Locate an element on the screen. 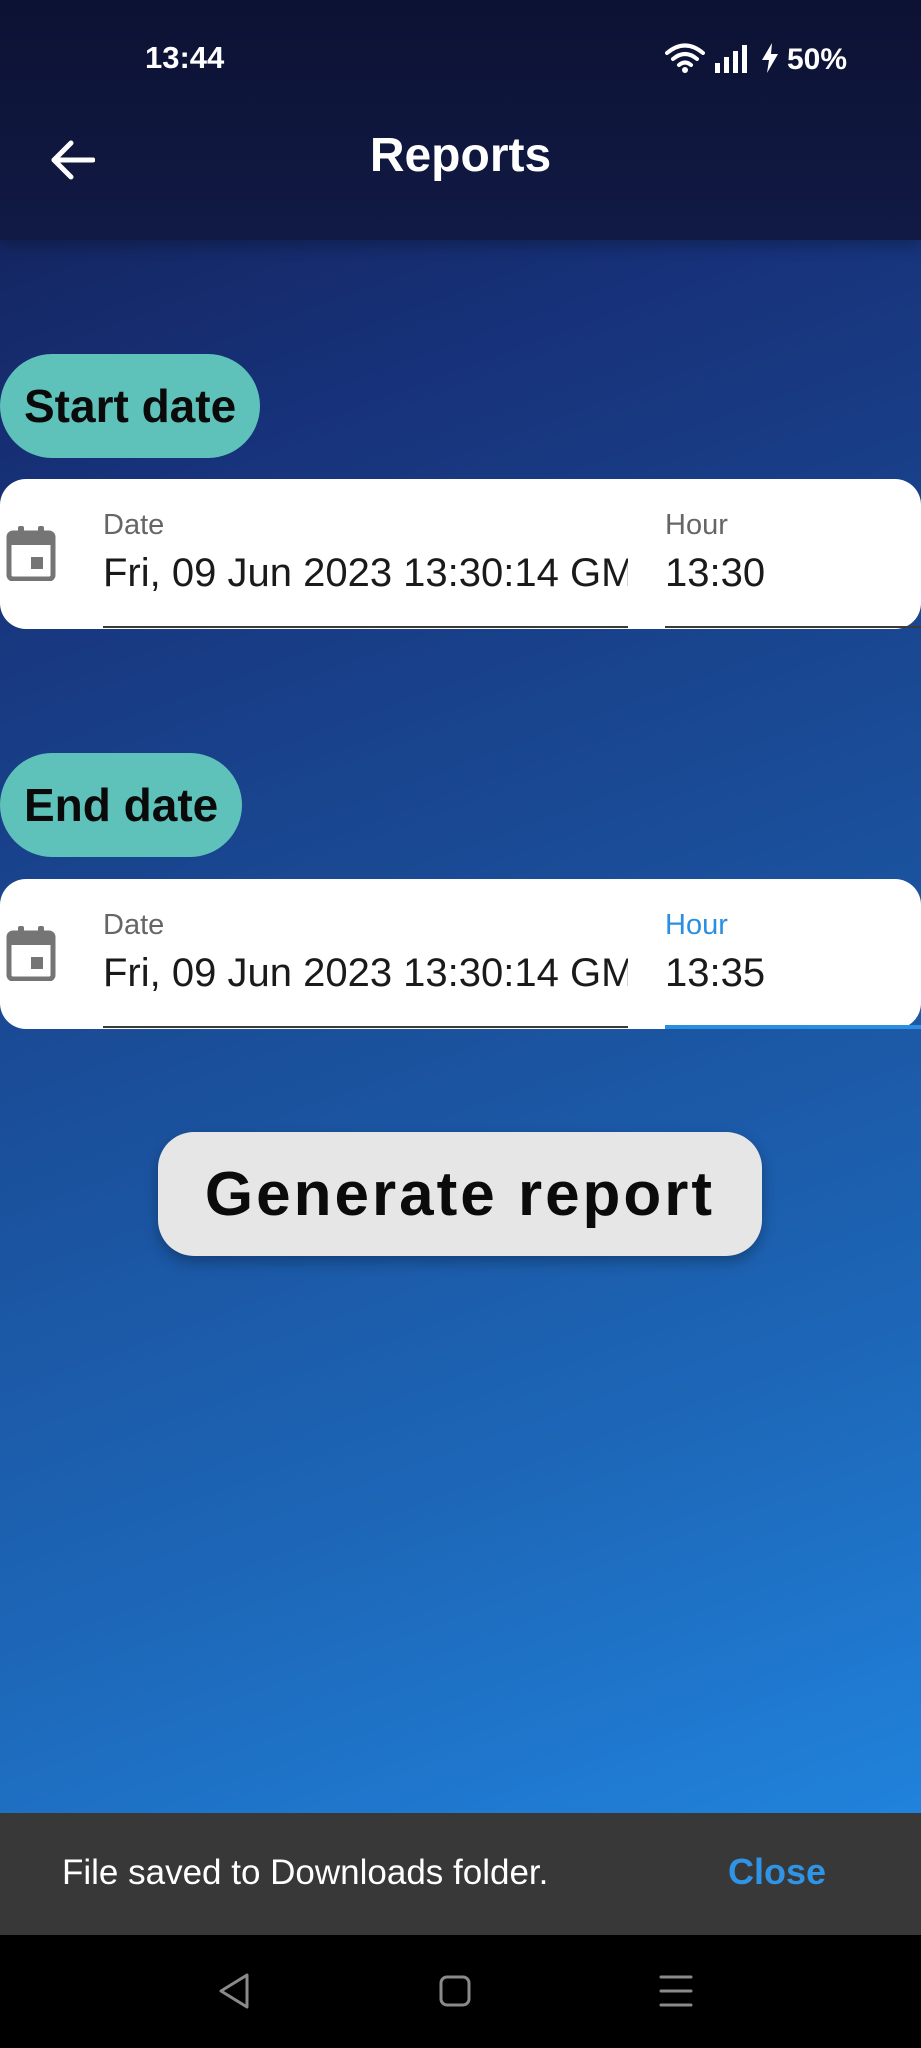  system-nav-bar is located at coordinates (460, 1991).